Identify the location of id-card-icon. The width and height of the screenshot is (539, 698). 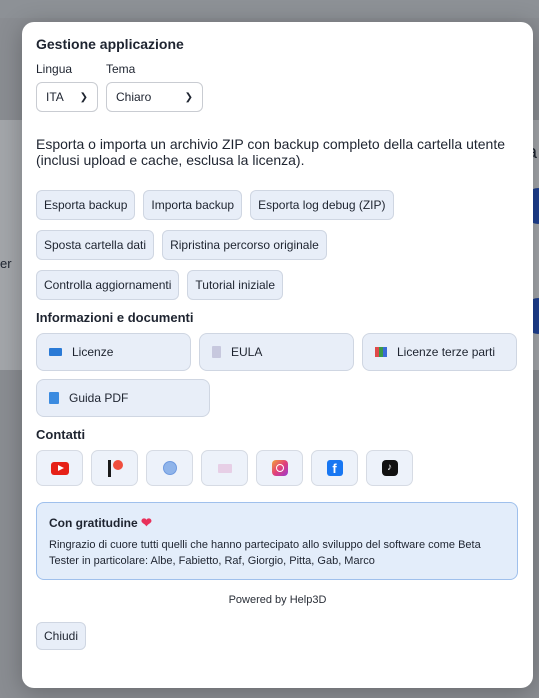
(55, 352).